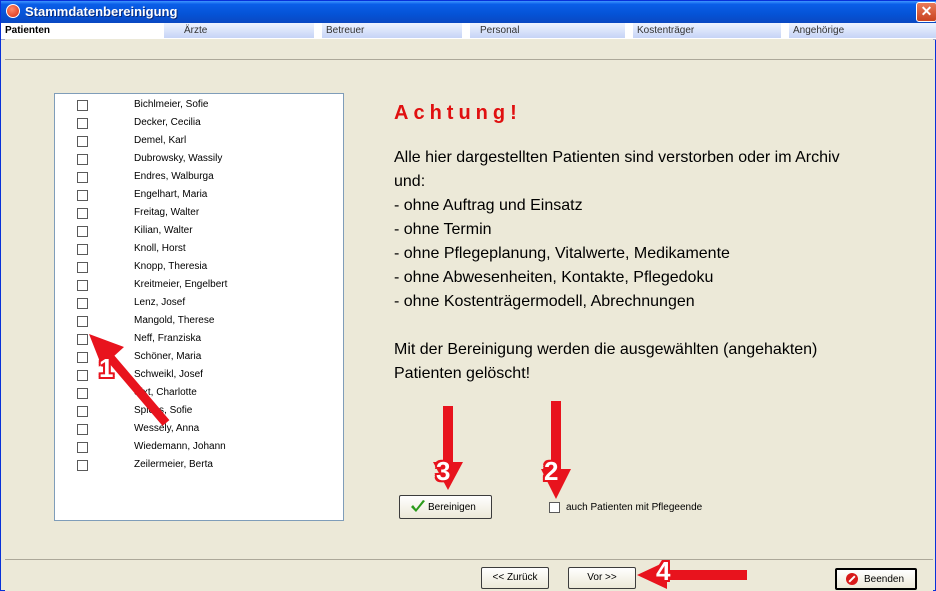 This screenshot has width=936, height=591. Describe the element at coordinates (852, 579) in the screenshot. I see `stop-icon` at that location.